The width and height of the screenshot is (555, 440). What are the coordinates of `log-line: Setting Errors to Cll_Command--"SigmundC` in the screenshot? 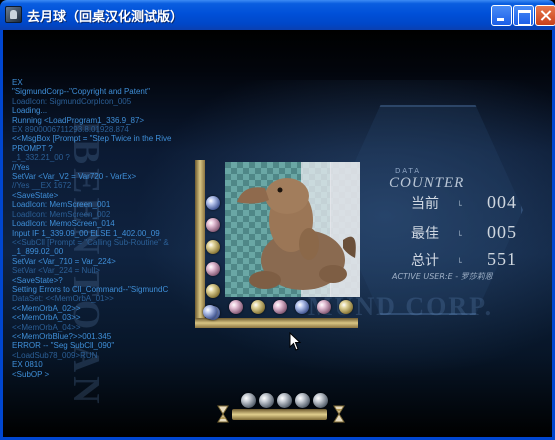 It's located at (90, 289).